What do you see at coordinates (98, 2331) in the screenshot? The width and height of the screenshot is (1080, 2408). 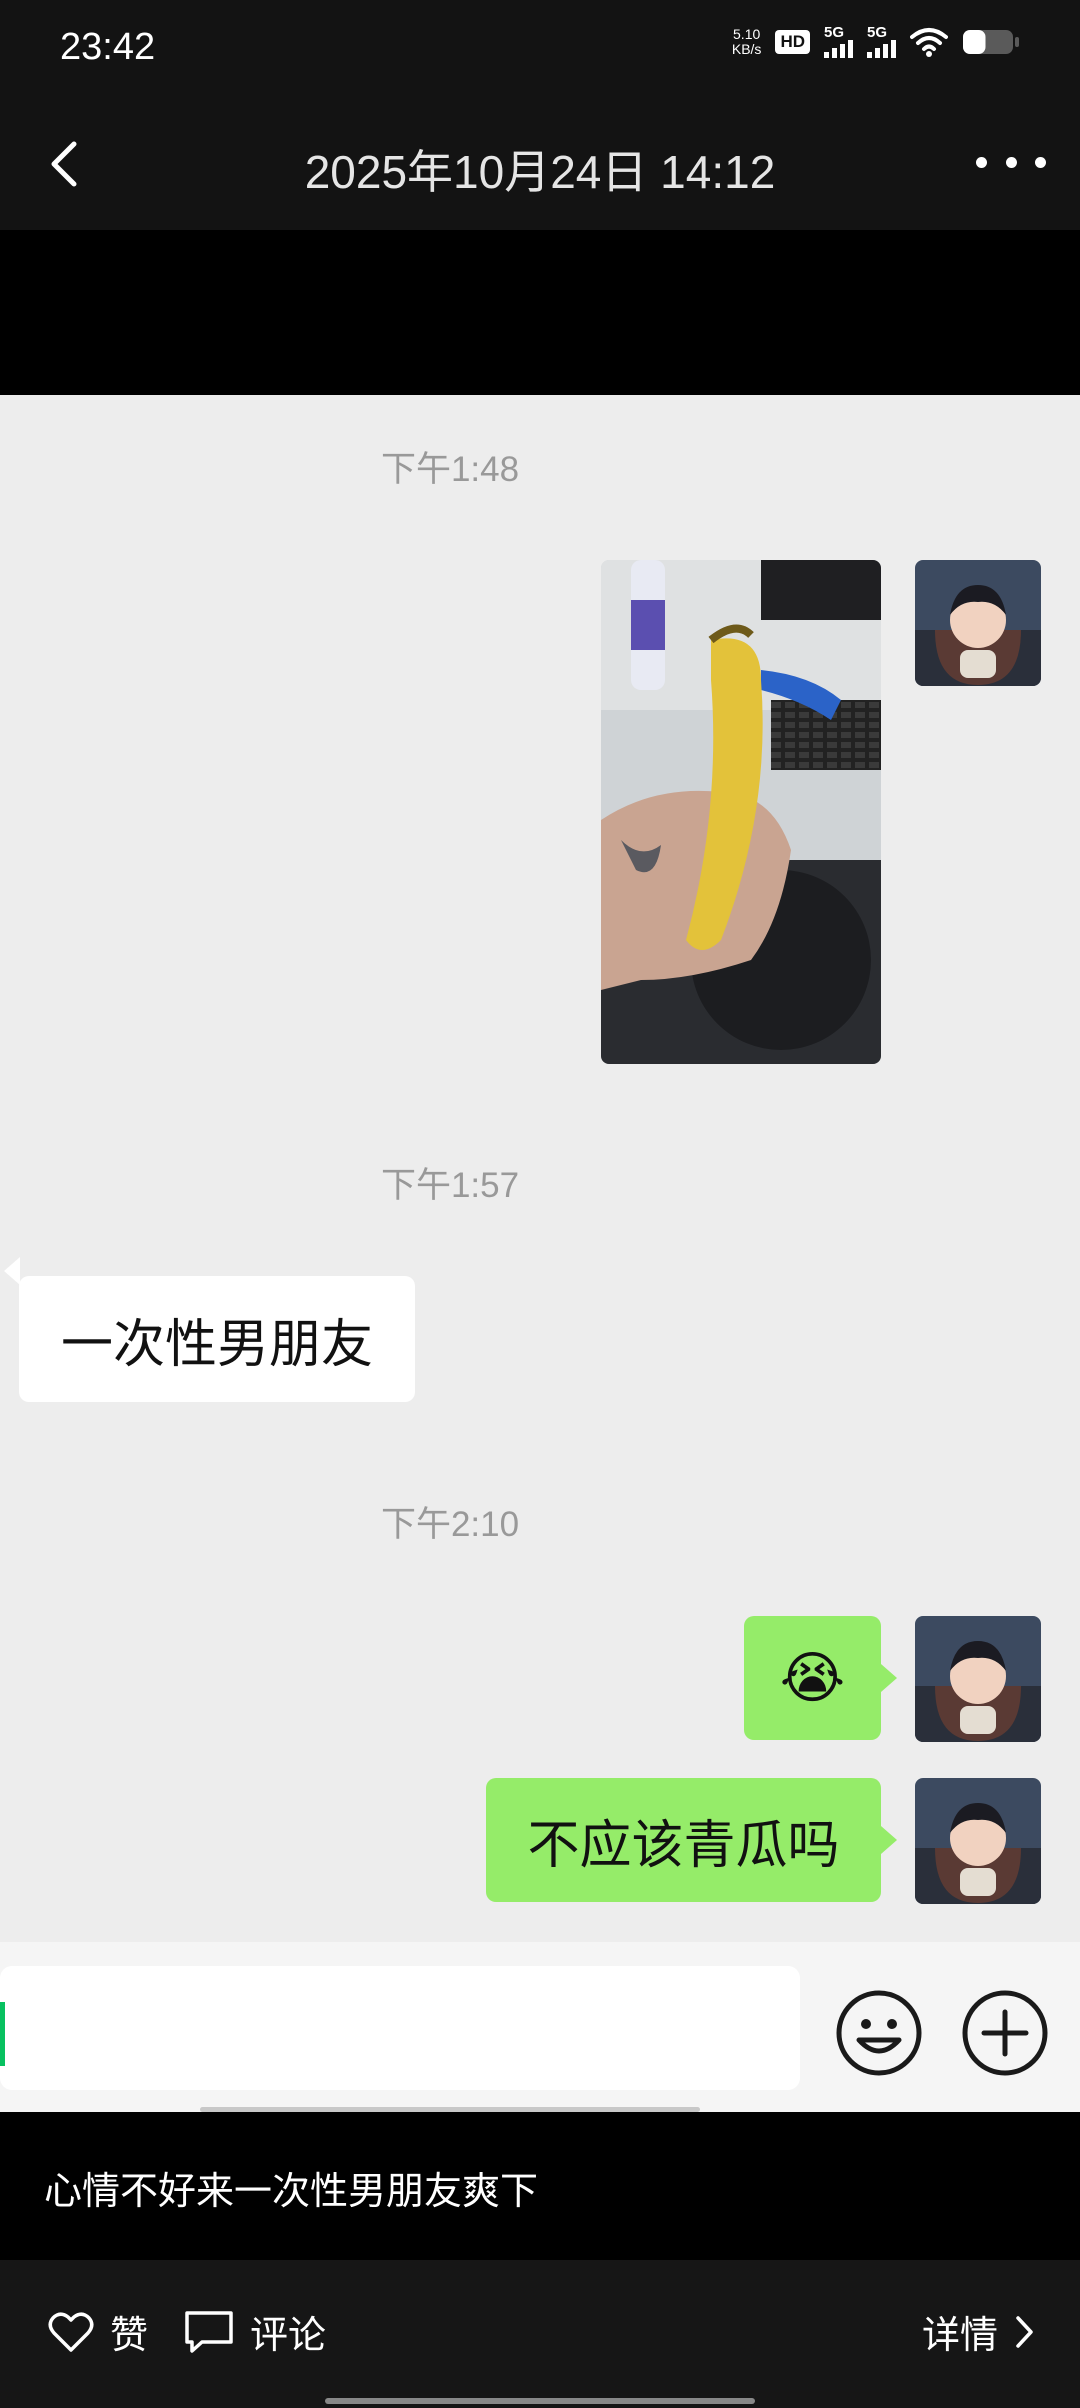 I see `like-button: 赞` at bounding box center [98, 2331].